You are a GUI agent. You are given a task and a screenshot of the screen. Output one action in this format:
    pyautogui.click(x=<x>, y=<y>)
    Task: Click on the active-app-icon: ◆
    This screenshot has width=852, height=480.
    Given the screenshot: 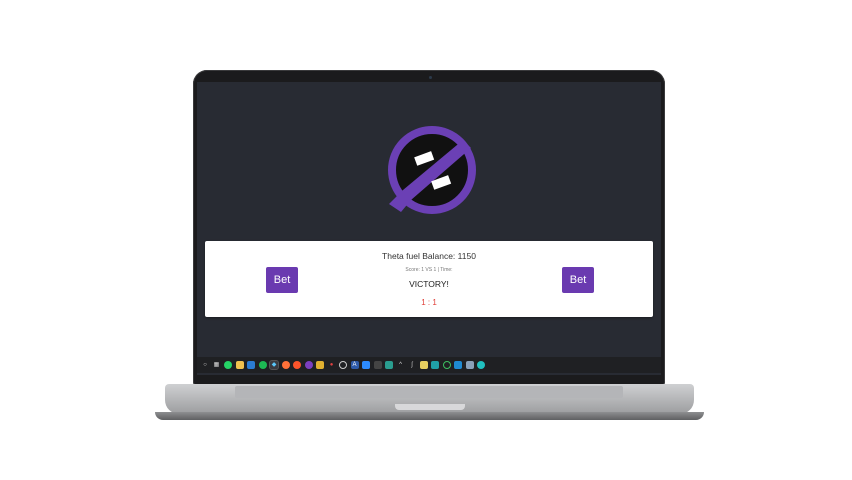 What is the action you would take?
    pyautogui.click(x=274, y=365)
    